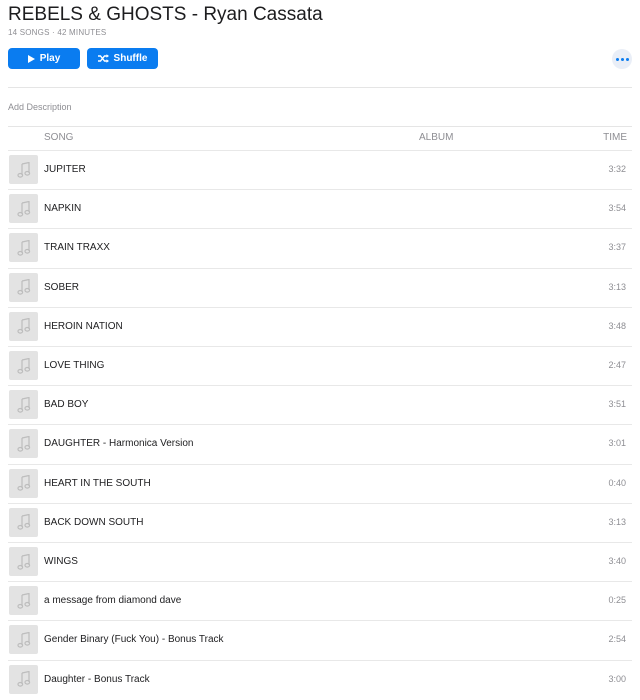  Describe the element at coordinates (320, 562) in the screenshot. I see `track-row: WINGS 3:40` at that location.